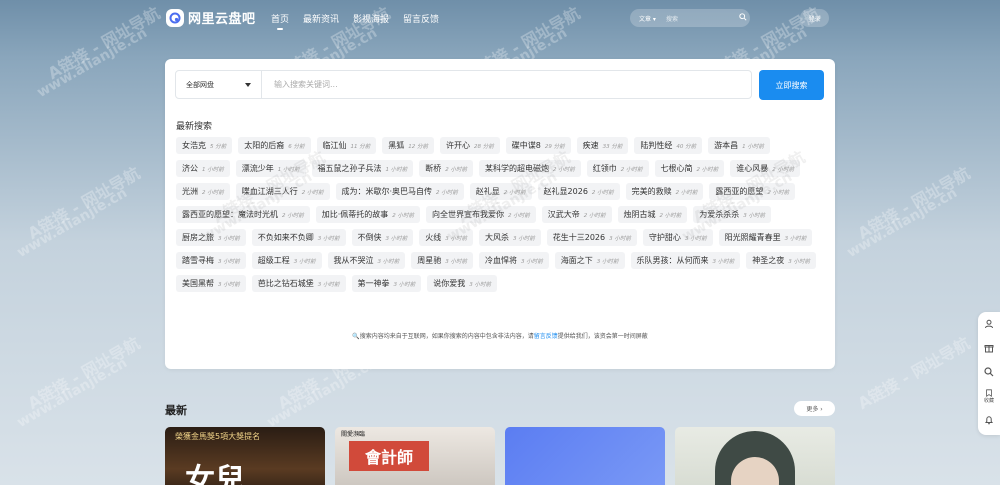 The height and width of the screenshot is (485, 1000). Describe the element at coordinates (382, 237) in the screenshot. I see `recent-search-tag: 不倒侠 3 小时前` at that location.